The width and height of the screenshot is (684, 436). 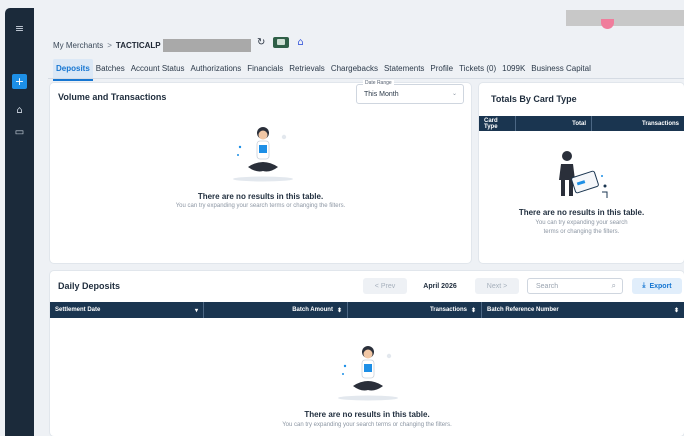 I want to click on tab-divider, so click(x=366, y=78).